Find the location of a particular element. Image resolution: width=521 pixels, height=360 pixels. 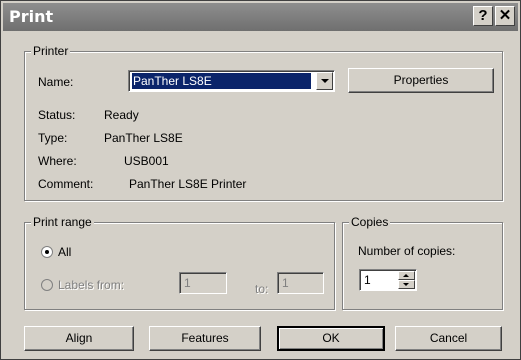

printer-name-combobox: PanTher LS8E is located at coordinates (231, 81).